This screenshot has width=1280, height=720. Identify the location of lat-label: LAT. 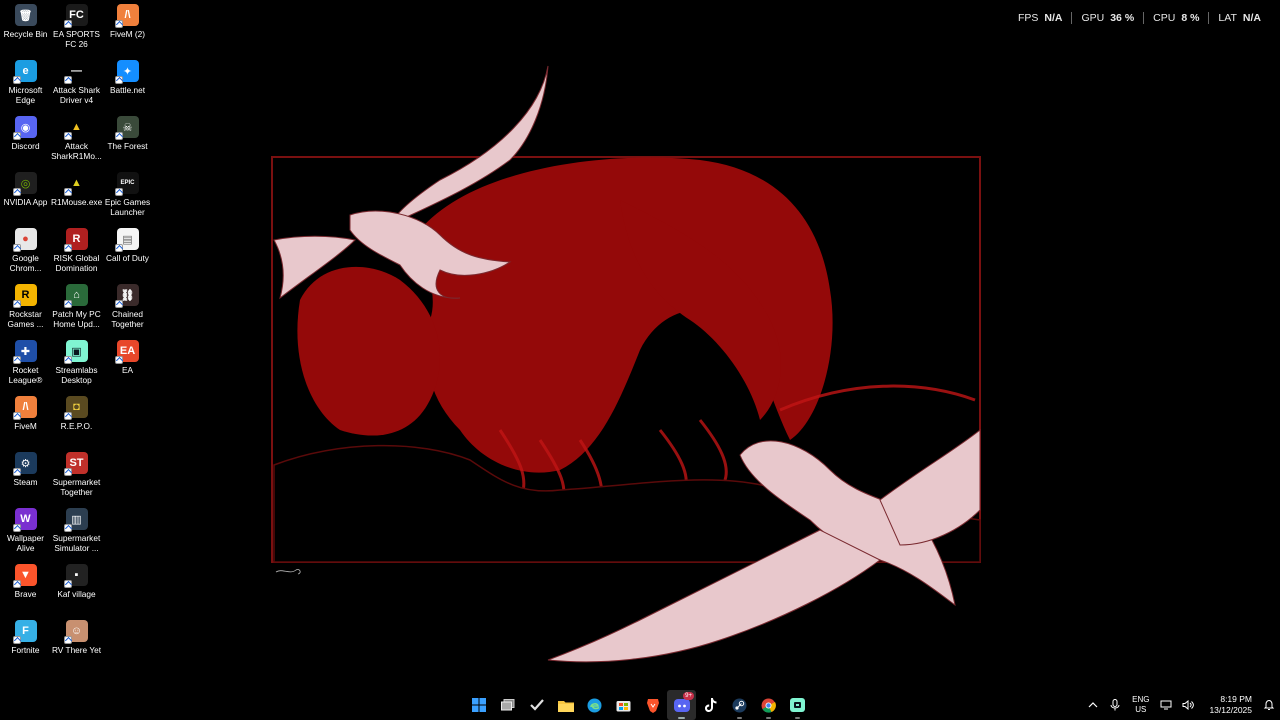
(1227, 18).